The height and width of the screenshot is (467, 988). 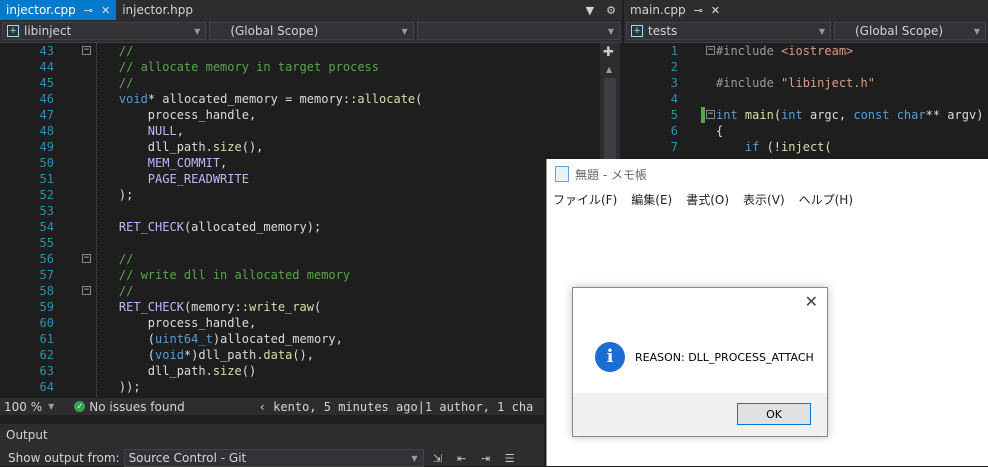 I want to click on menu-file: ファイル(F), so click(x=585, y=199).